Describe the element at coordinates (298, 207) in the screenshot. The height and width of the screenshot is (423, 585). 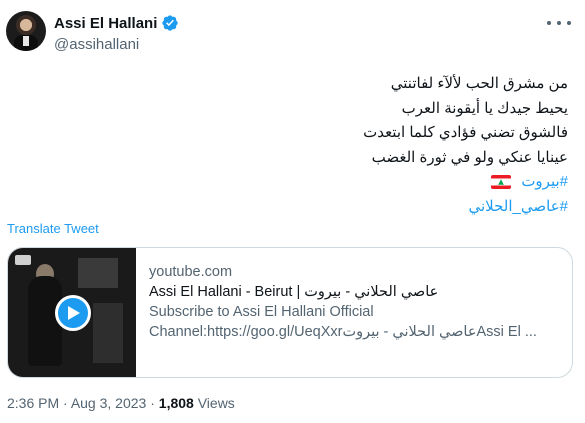
I see `hashtag-line: #عاصي_الحلاني` at that location.